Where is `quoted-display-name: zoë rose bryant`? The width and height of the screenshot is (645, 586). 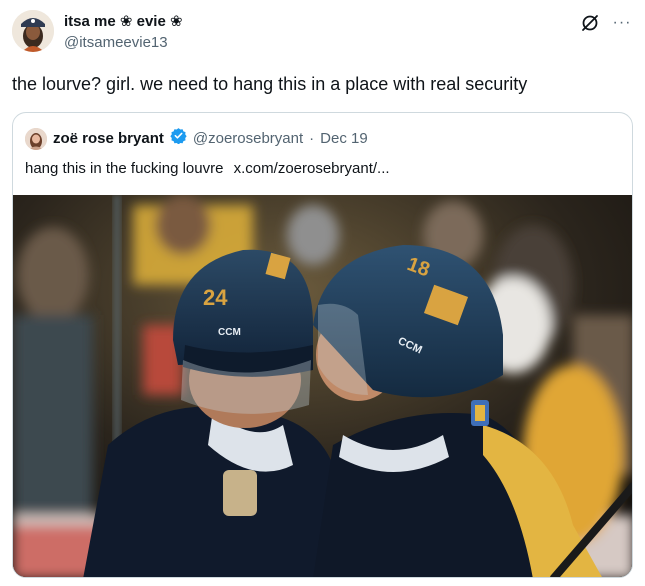
quoted-display-name: zoë rose bryant is located at coordinates (108, 139).